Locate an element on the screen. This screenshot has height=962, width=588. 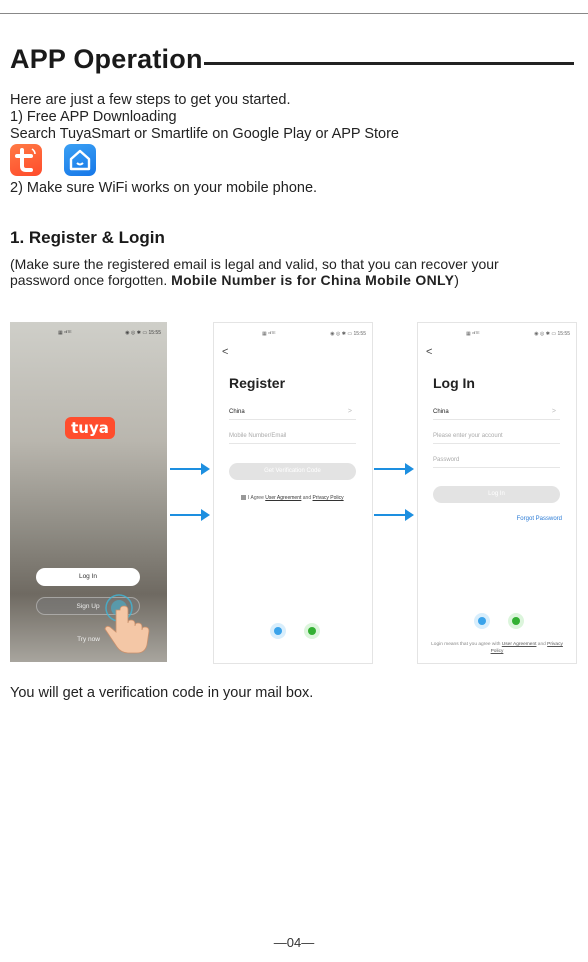
agree-prefix: I Agree is located at coordinates (257, 498).